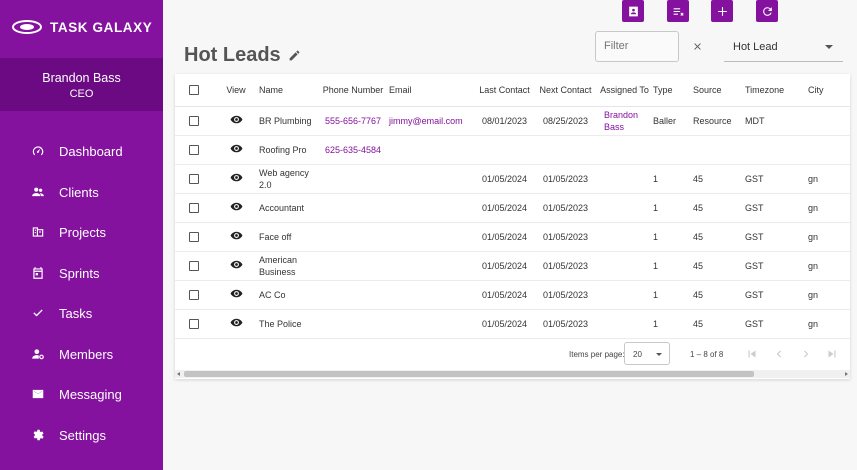 The height and width of the screenshot is (470, 857). What do you see at coordinates (719, 90) in the screenshot?
I see `column-header: Source` at bounding box center [719, 90].